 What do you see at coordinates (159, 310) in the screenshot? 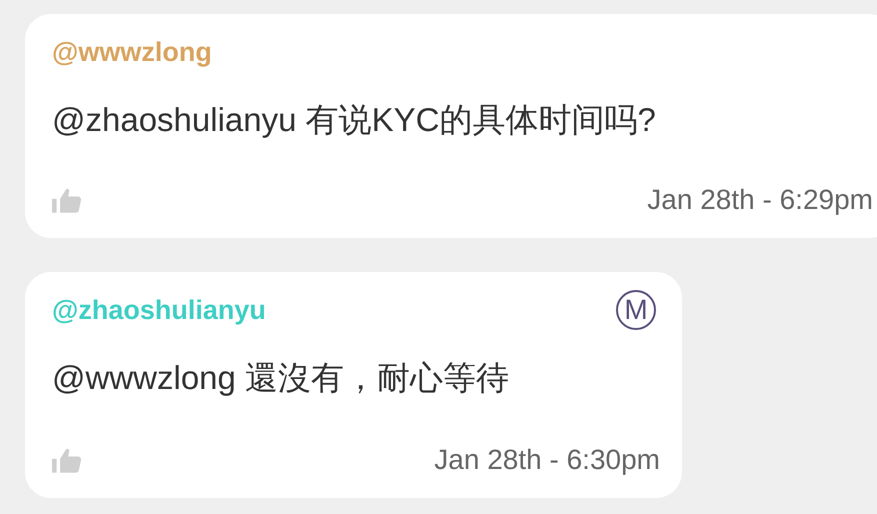
I see `username: @zhaoshulianyu` at bounding box center [159, 310].